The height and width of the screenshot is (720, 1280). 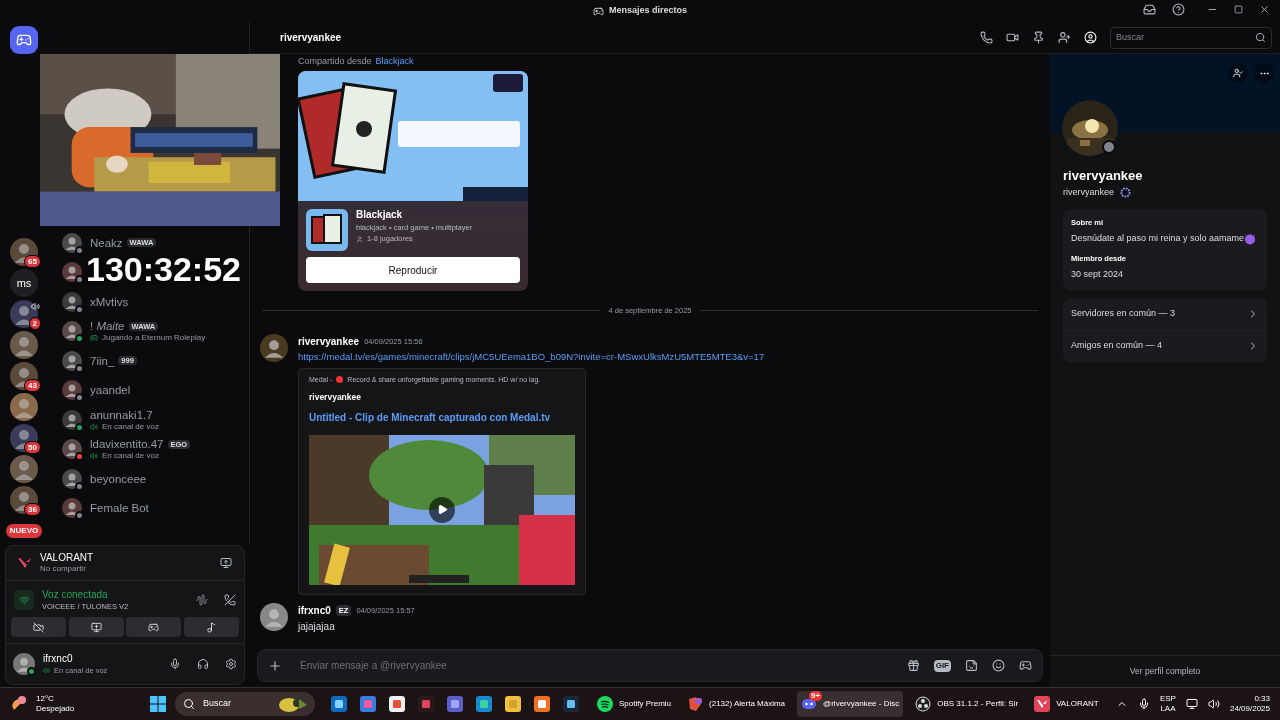 I want to click on user-profile-icon, so click(x=1090, y=37).